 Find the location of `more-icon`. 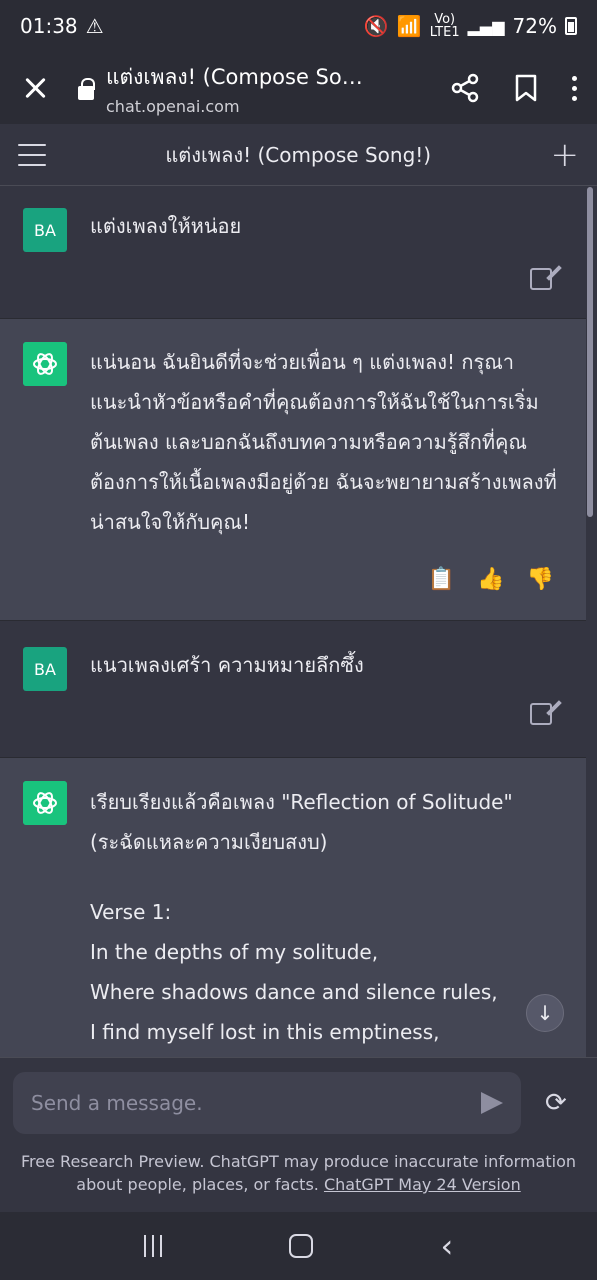

more-icon is located at coordinates (574, 88).